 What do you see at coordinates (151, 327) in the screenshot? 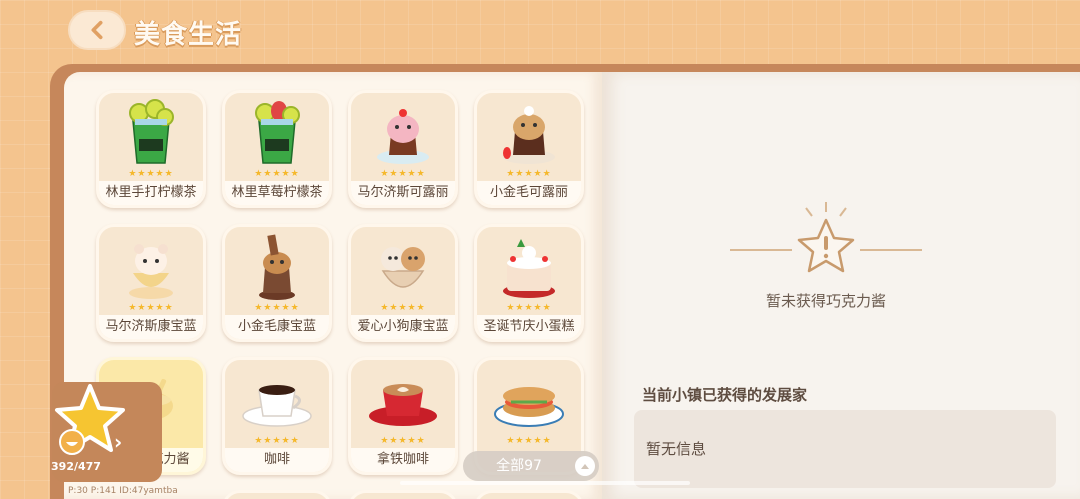
I see `item-label: 马尔济斯康宝蓝` at bounding box center [151, 327].